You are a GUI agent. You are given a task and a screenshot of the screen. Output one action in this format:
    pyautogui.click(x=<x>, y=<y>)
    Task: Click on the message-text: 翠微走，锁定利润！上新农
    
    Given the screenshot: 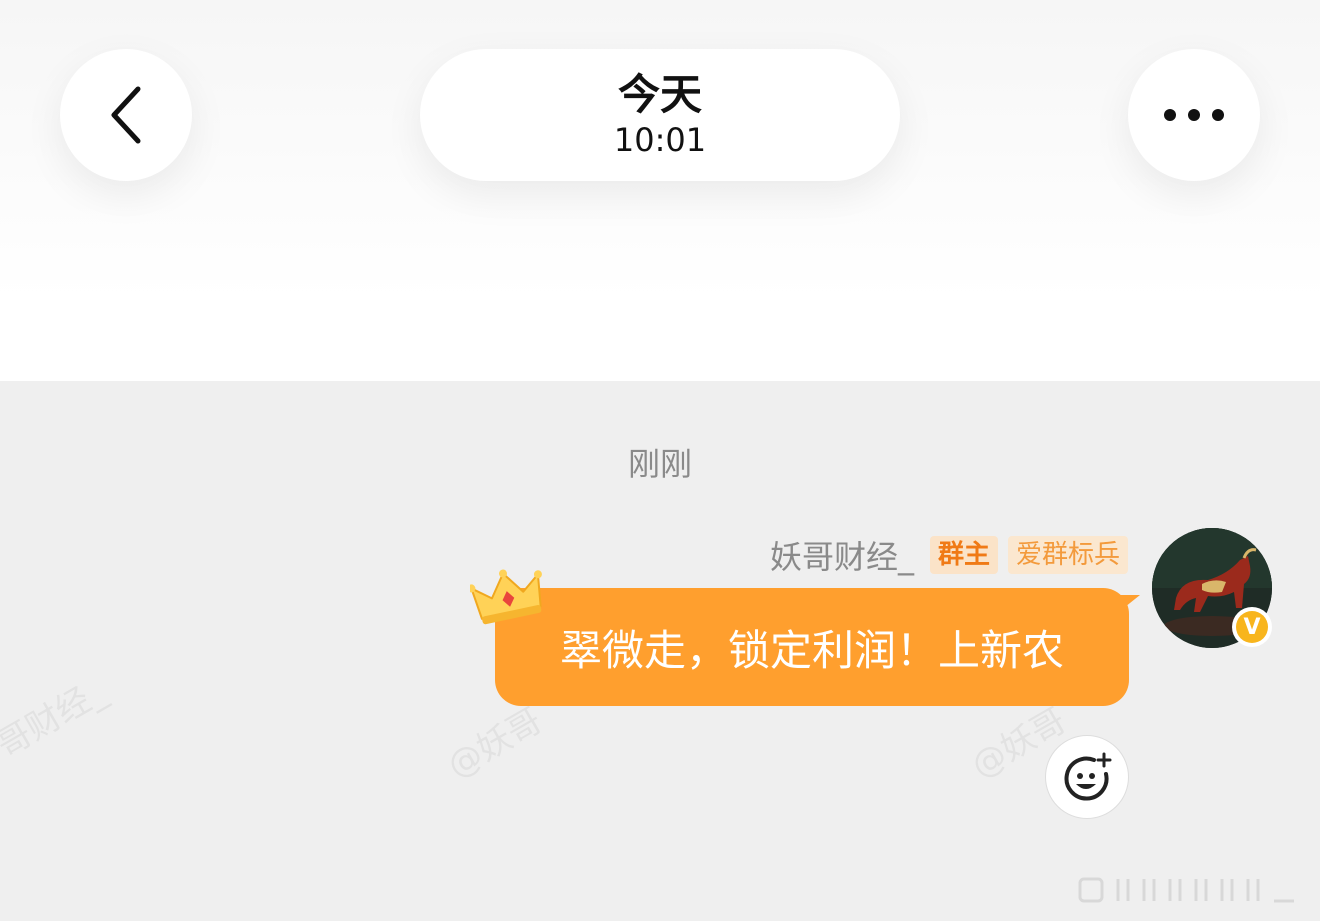 What is the action you would take?
    pyautogui.click(x=811, y=650)
    